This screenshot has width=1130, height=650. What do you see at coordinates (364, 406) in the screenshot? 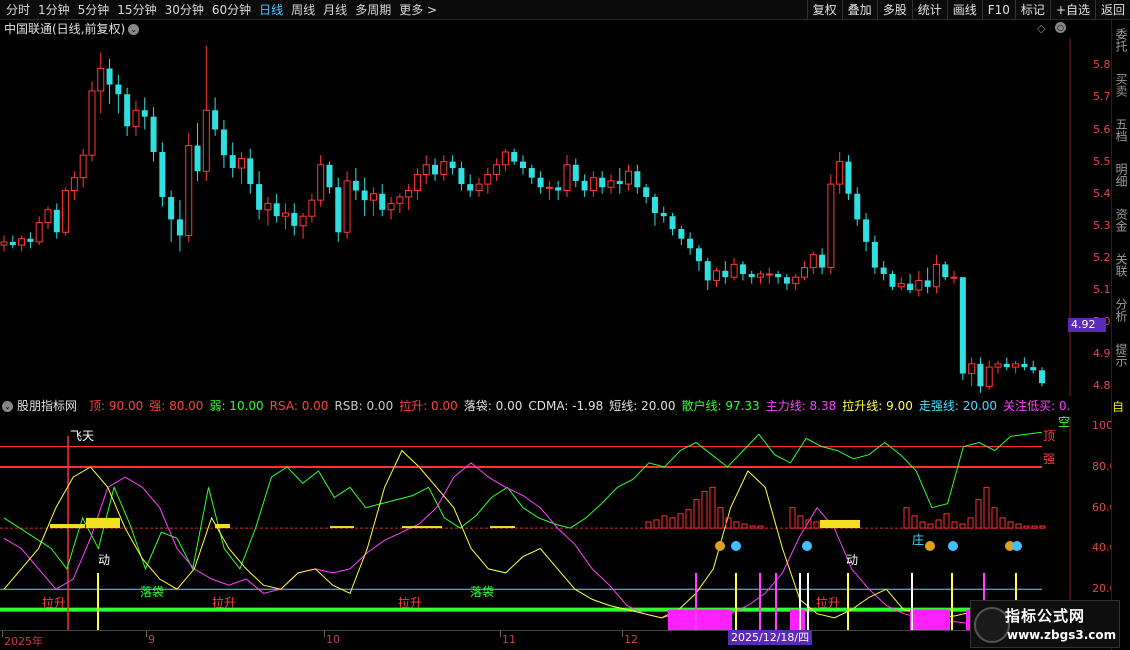
I see `indicator-field-4: RSB: 0.00` at bounding box center [364, 406].